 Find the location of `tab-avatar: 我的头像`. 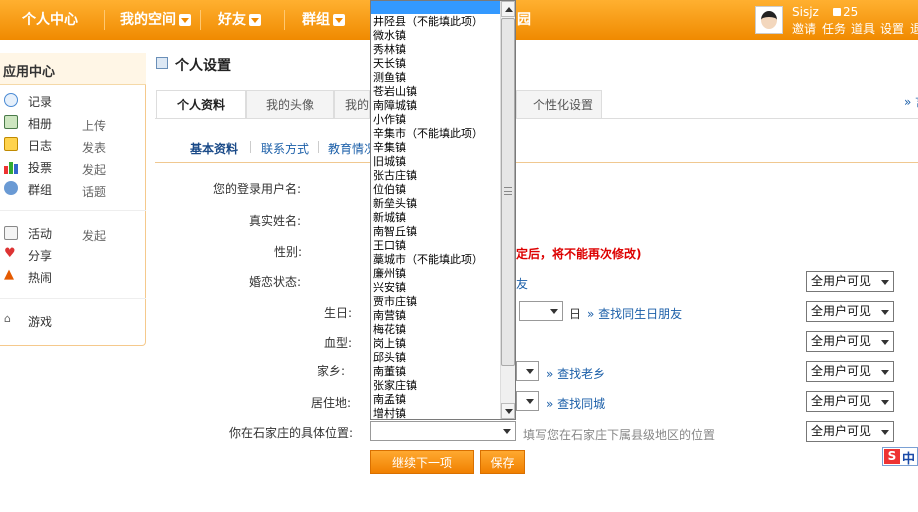

tab-avatar: 我的头像 is located at coordinates (290, 104).